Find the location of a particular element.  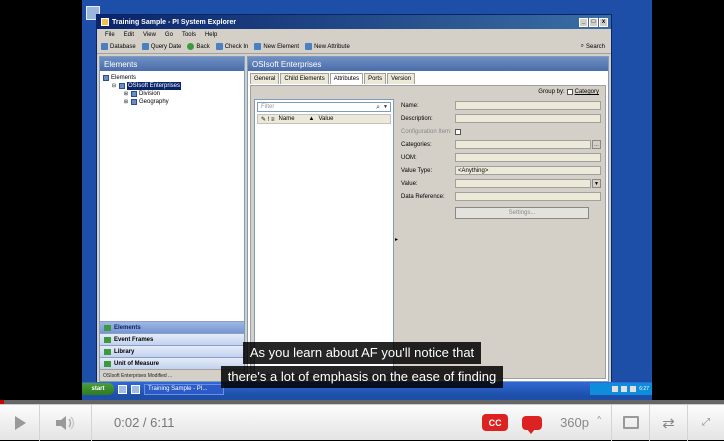

config-item-checkbox is located at coordinates (458, 131).